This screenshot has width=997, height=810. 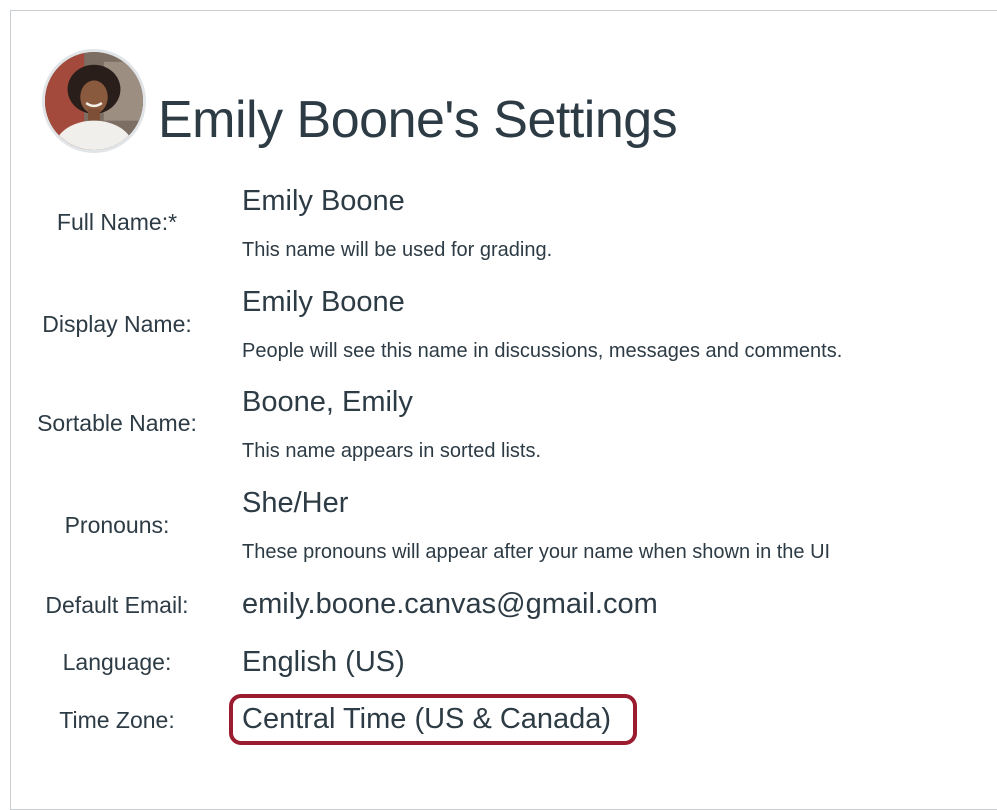 I want to click on sortable-name-hint: This name appears in sorted lists., so click(x=392, y=451).